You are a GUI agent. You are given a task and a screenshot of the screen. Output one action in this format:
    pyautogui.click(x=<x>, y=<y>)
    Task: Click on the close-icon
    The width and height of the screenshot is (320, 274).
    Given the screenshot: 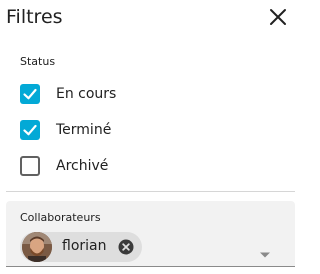 What is the action you would take?
    pyautogui.click(x=278, y=17)
    